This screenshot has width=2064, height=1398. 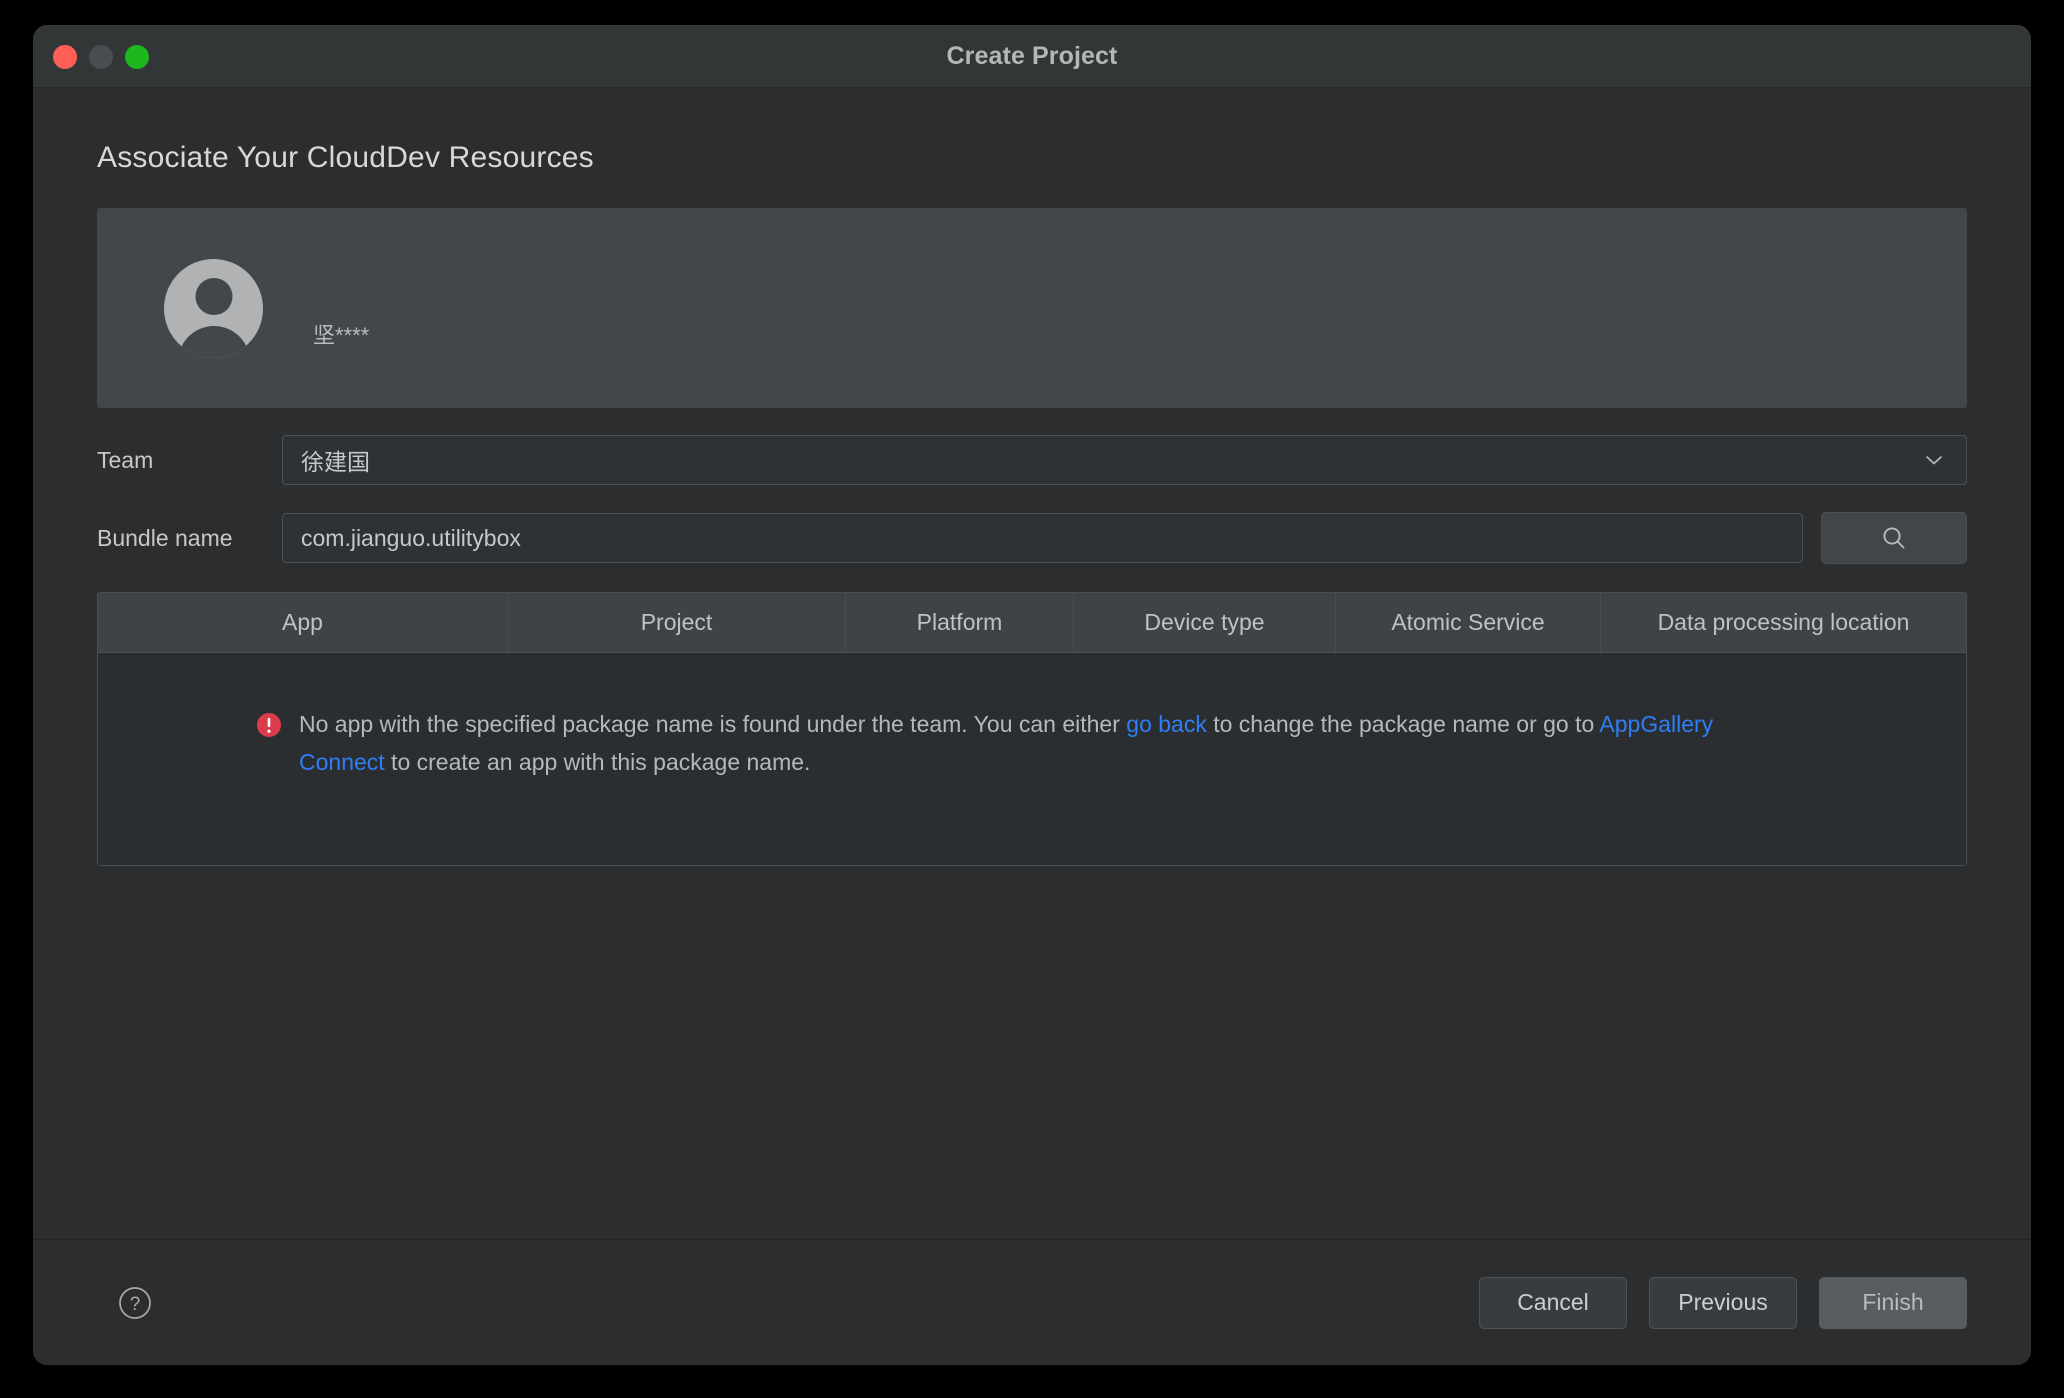 What do you see at coordinates (1553, 1302) in the screenshot?
I see `cancel-button: Cancel` at bounding box center [1553, 1302].